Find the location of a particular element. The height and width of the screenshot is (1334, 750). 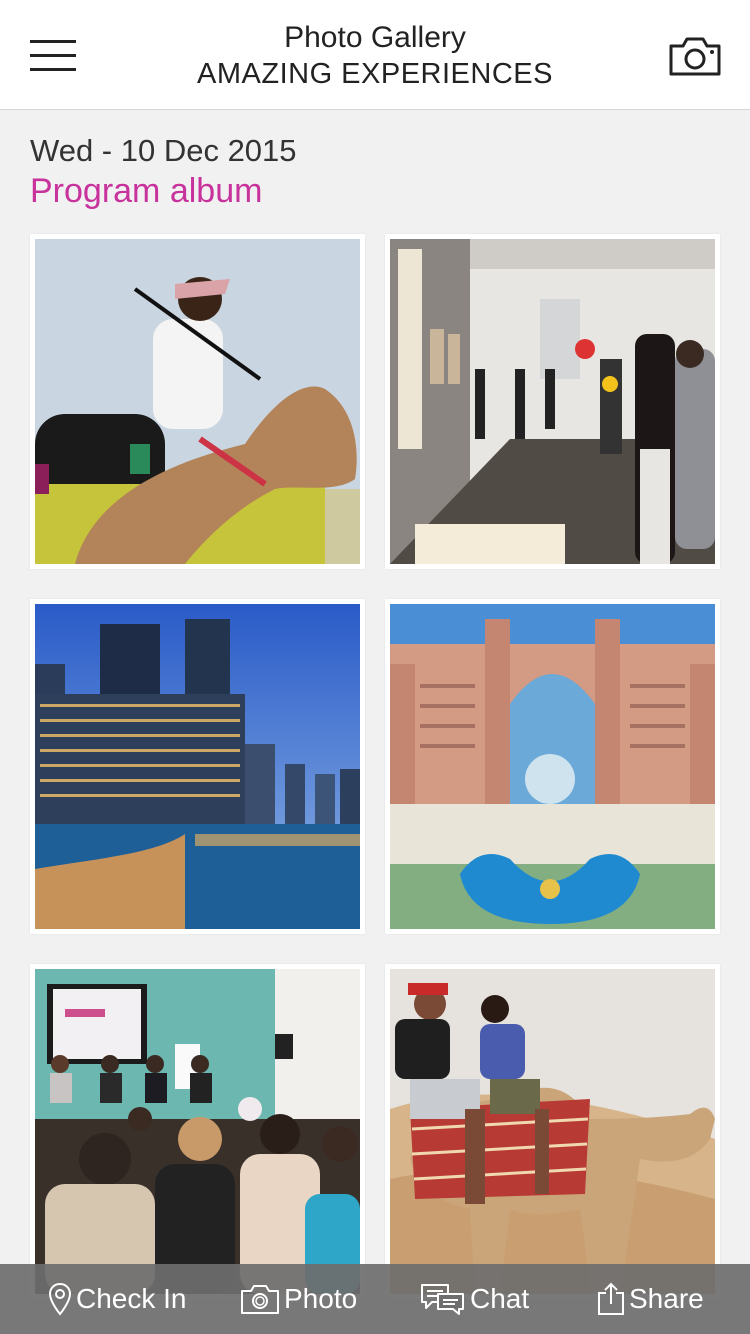

share-tab: Share is located at coordinates (650, 1299).